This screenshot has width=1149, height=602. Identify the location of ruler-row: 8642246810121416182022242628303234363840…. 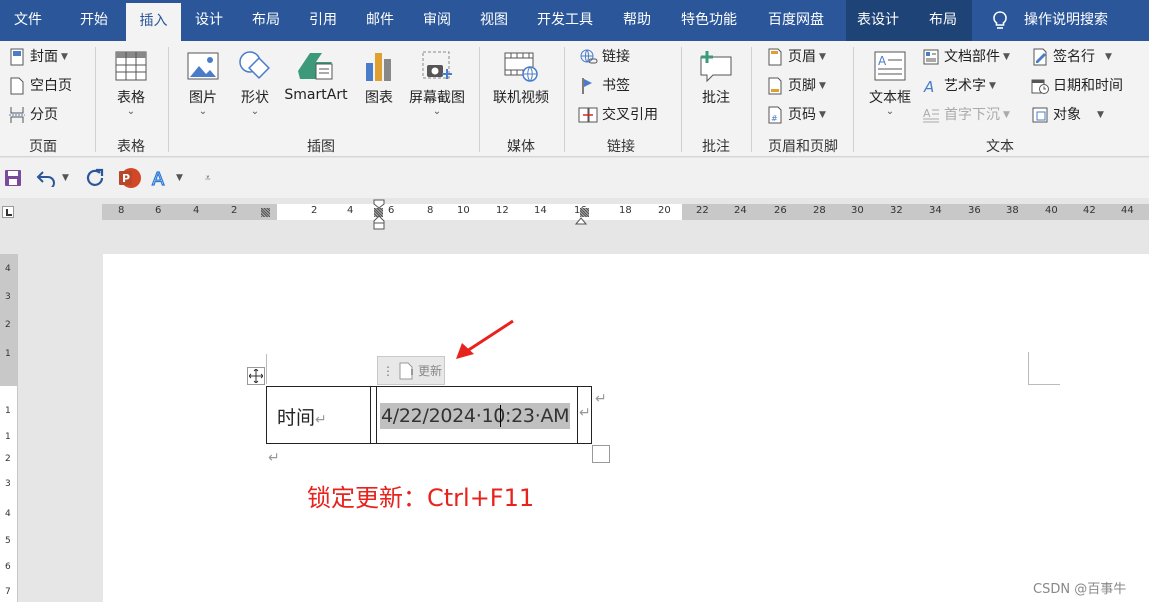
(574, 214).